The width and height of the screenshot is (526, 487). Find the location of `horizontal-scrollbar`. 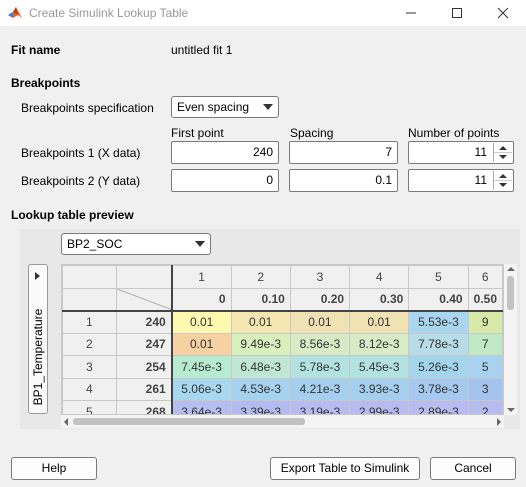

horizontal-scrollbar is located at coordinates (282, 421).